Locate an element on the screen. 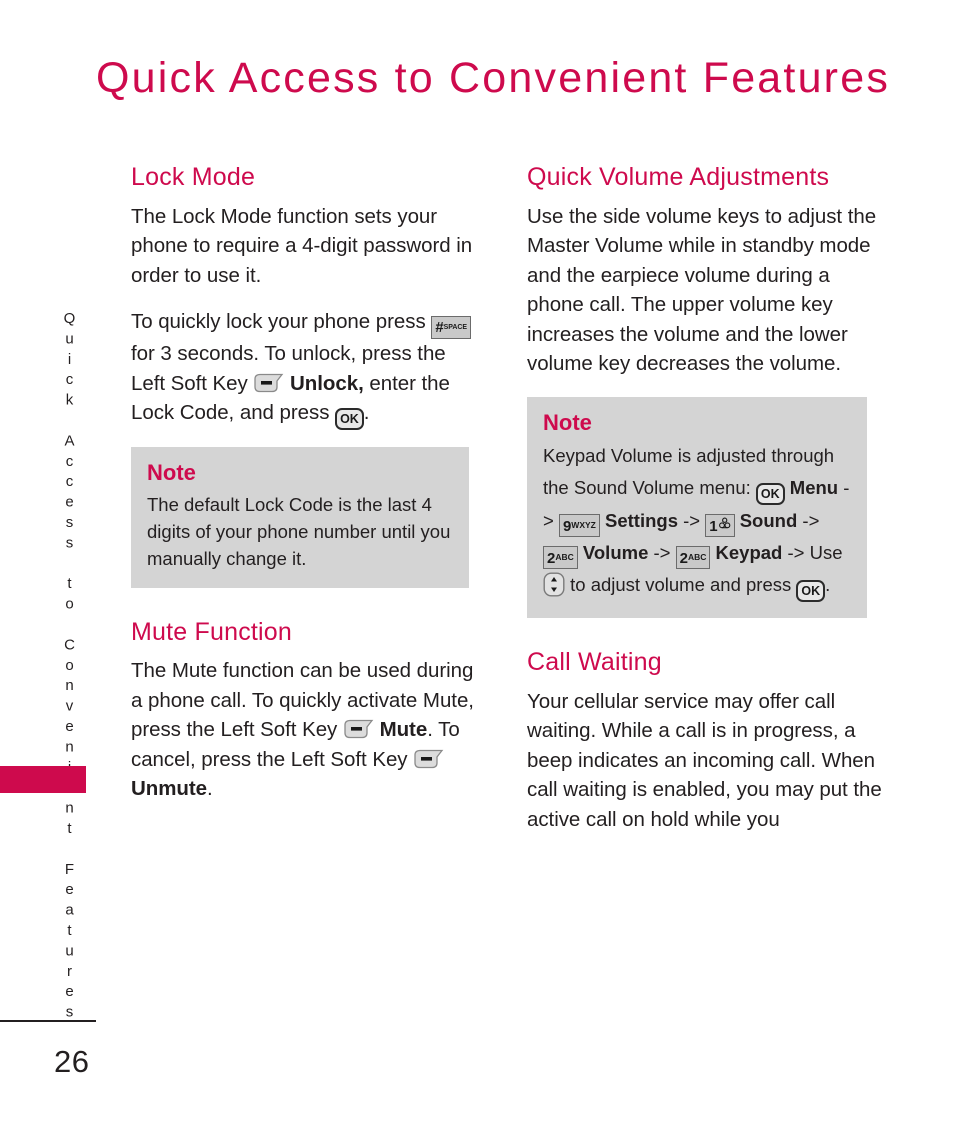  step-label-sound: Sound is located at coordinates (768, 521).